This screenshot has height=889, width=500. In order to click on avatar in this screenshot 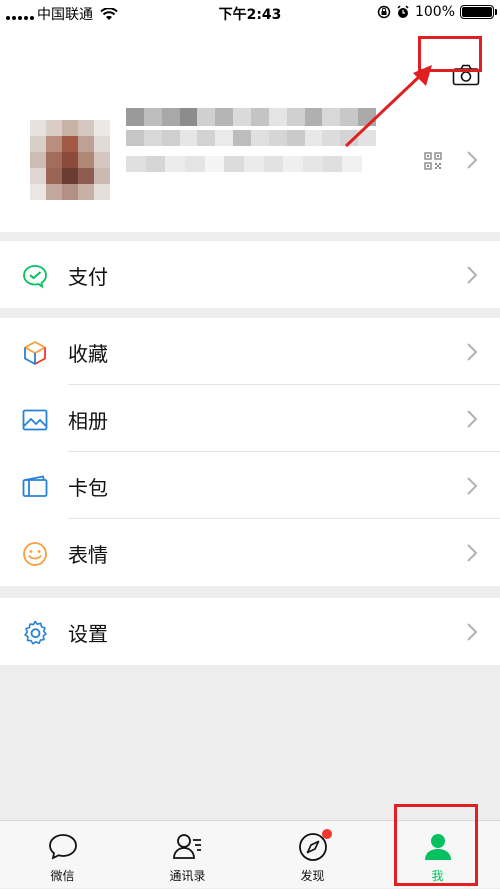, I will do `click(70, 160)`.